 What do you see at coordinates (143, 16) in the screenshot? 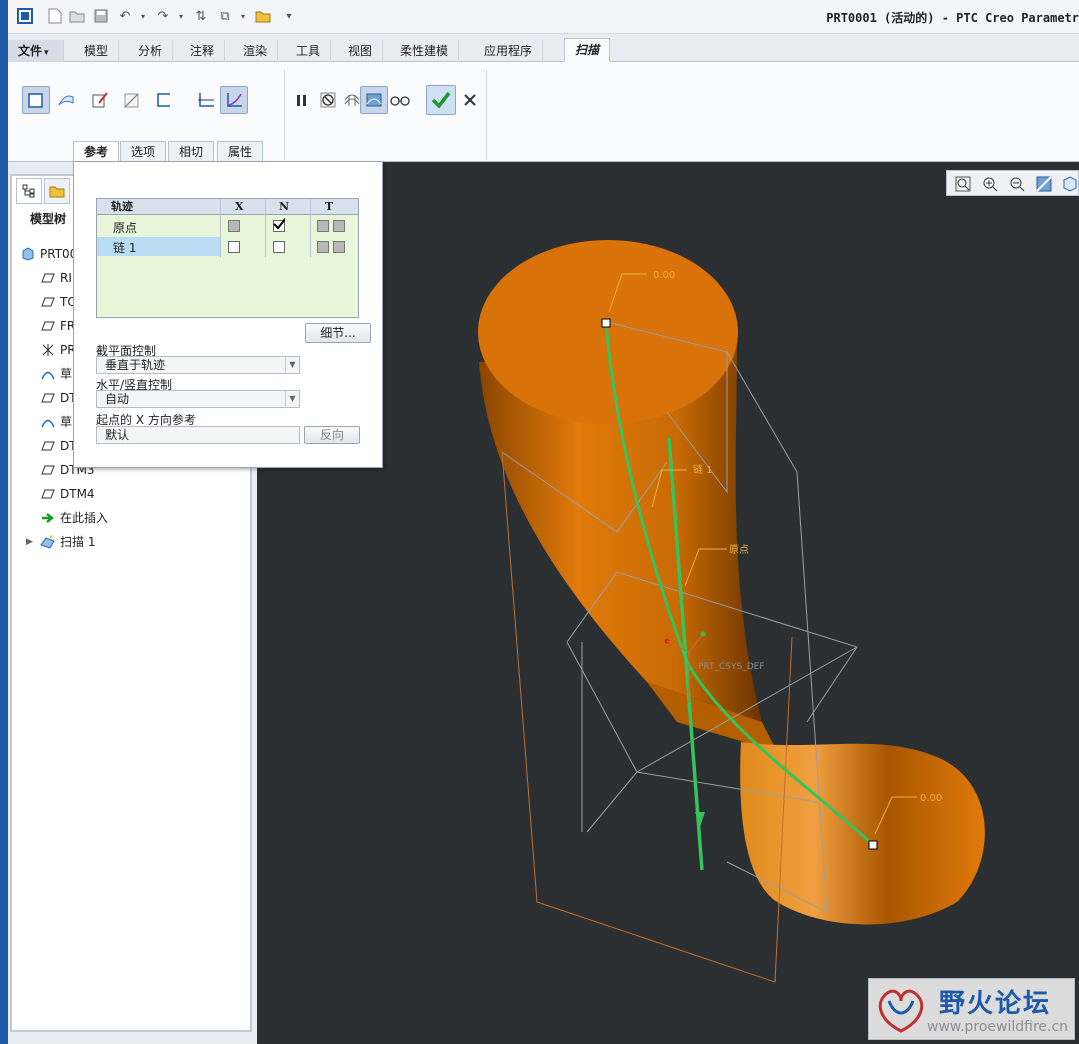
I see `undo-dropdown-icon: ▾` at bounding box center [143, 16].